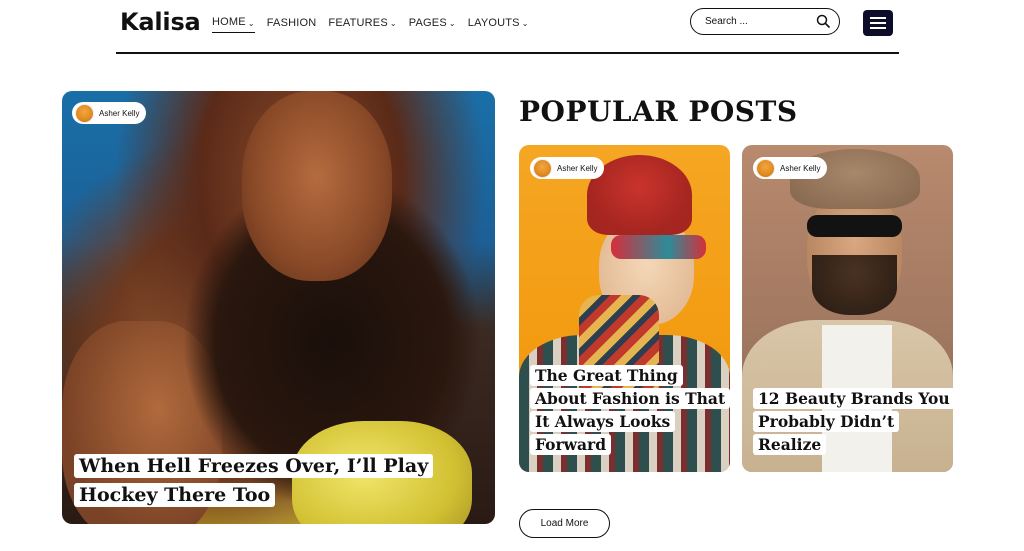  I want to click on menu-button, so click(878, 23).